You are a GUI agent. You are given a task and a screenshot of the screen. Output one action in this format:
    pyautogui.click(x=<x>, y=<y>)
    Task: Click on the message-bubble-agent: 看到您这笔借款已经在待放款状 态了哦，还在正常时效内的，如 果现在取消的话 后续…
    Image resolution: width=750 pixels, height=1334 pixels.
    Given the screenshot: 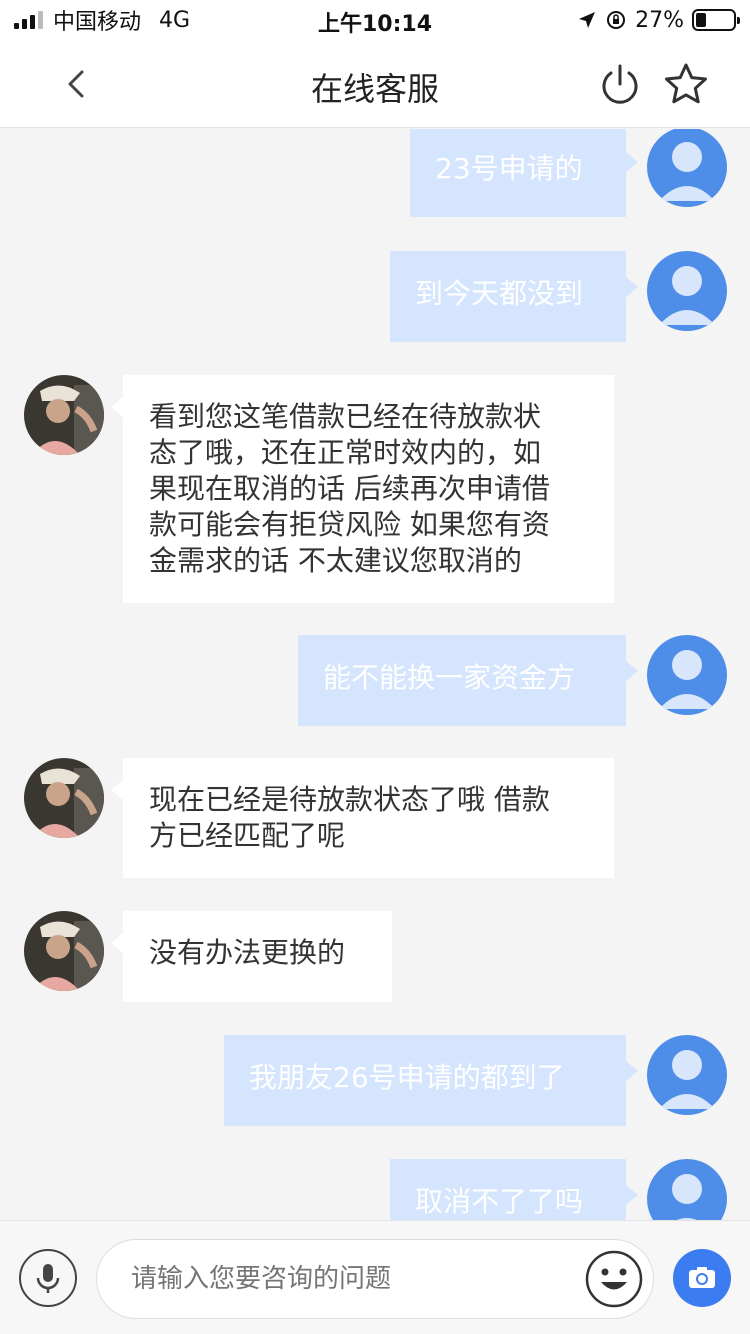 What is the action you would take?
    pyautogui.click(x=362, y=489)
    